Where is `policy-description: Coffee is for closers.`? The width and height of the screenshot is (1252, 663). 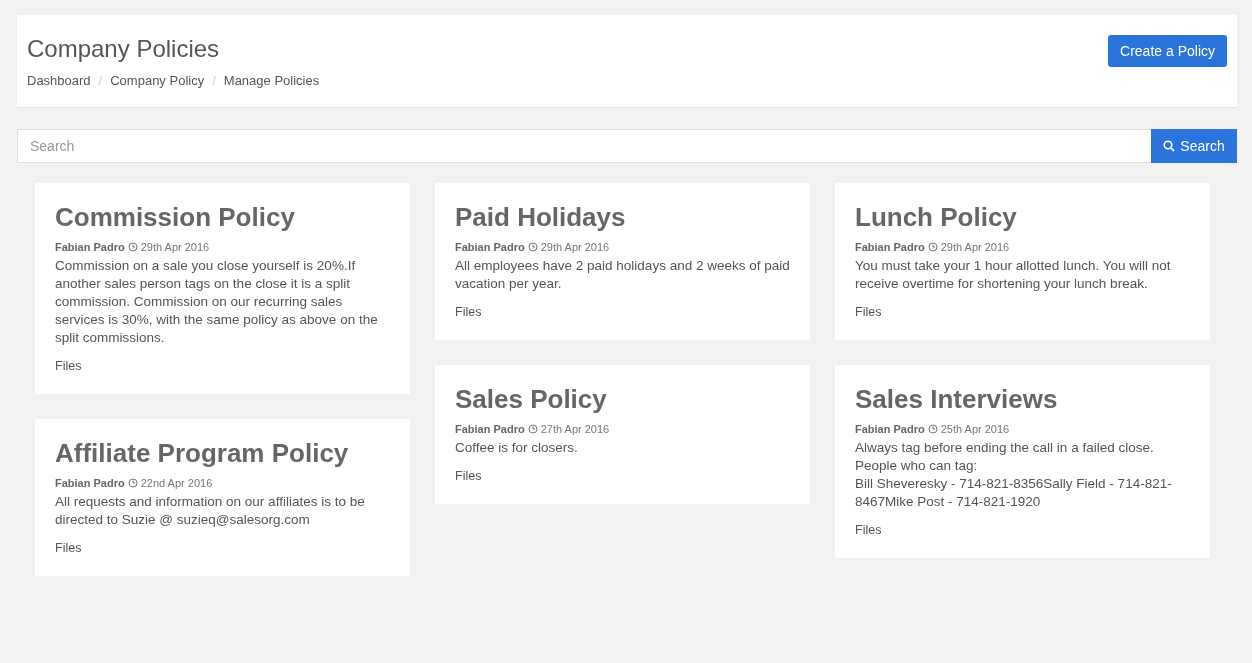
policy-description: Coffee is for closers. is located at coordinates (517, 448).